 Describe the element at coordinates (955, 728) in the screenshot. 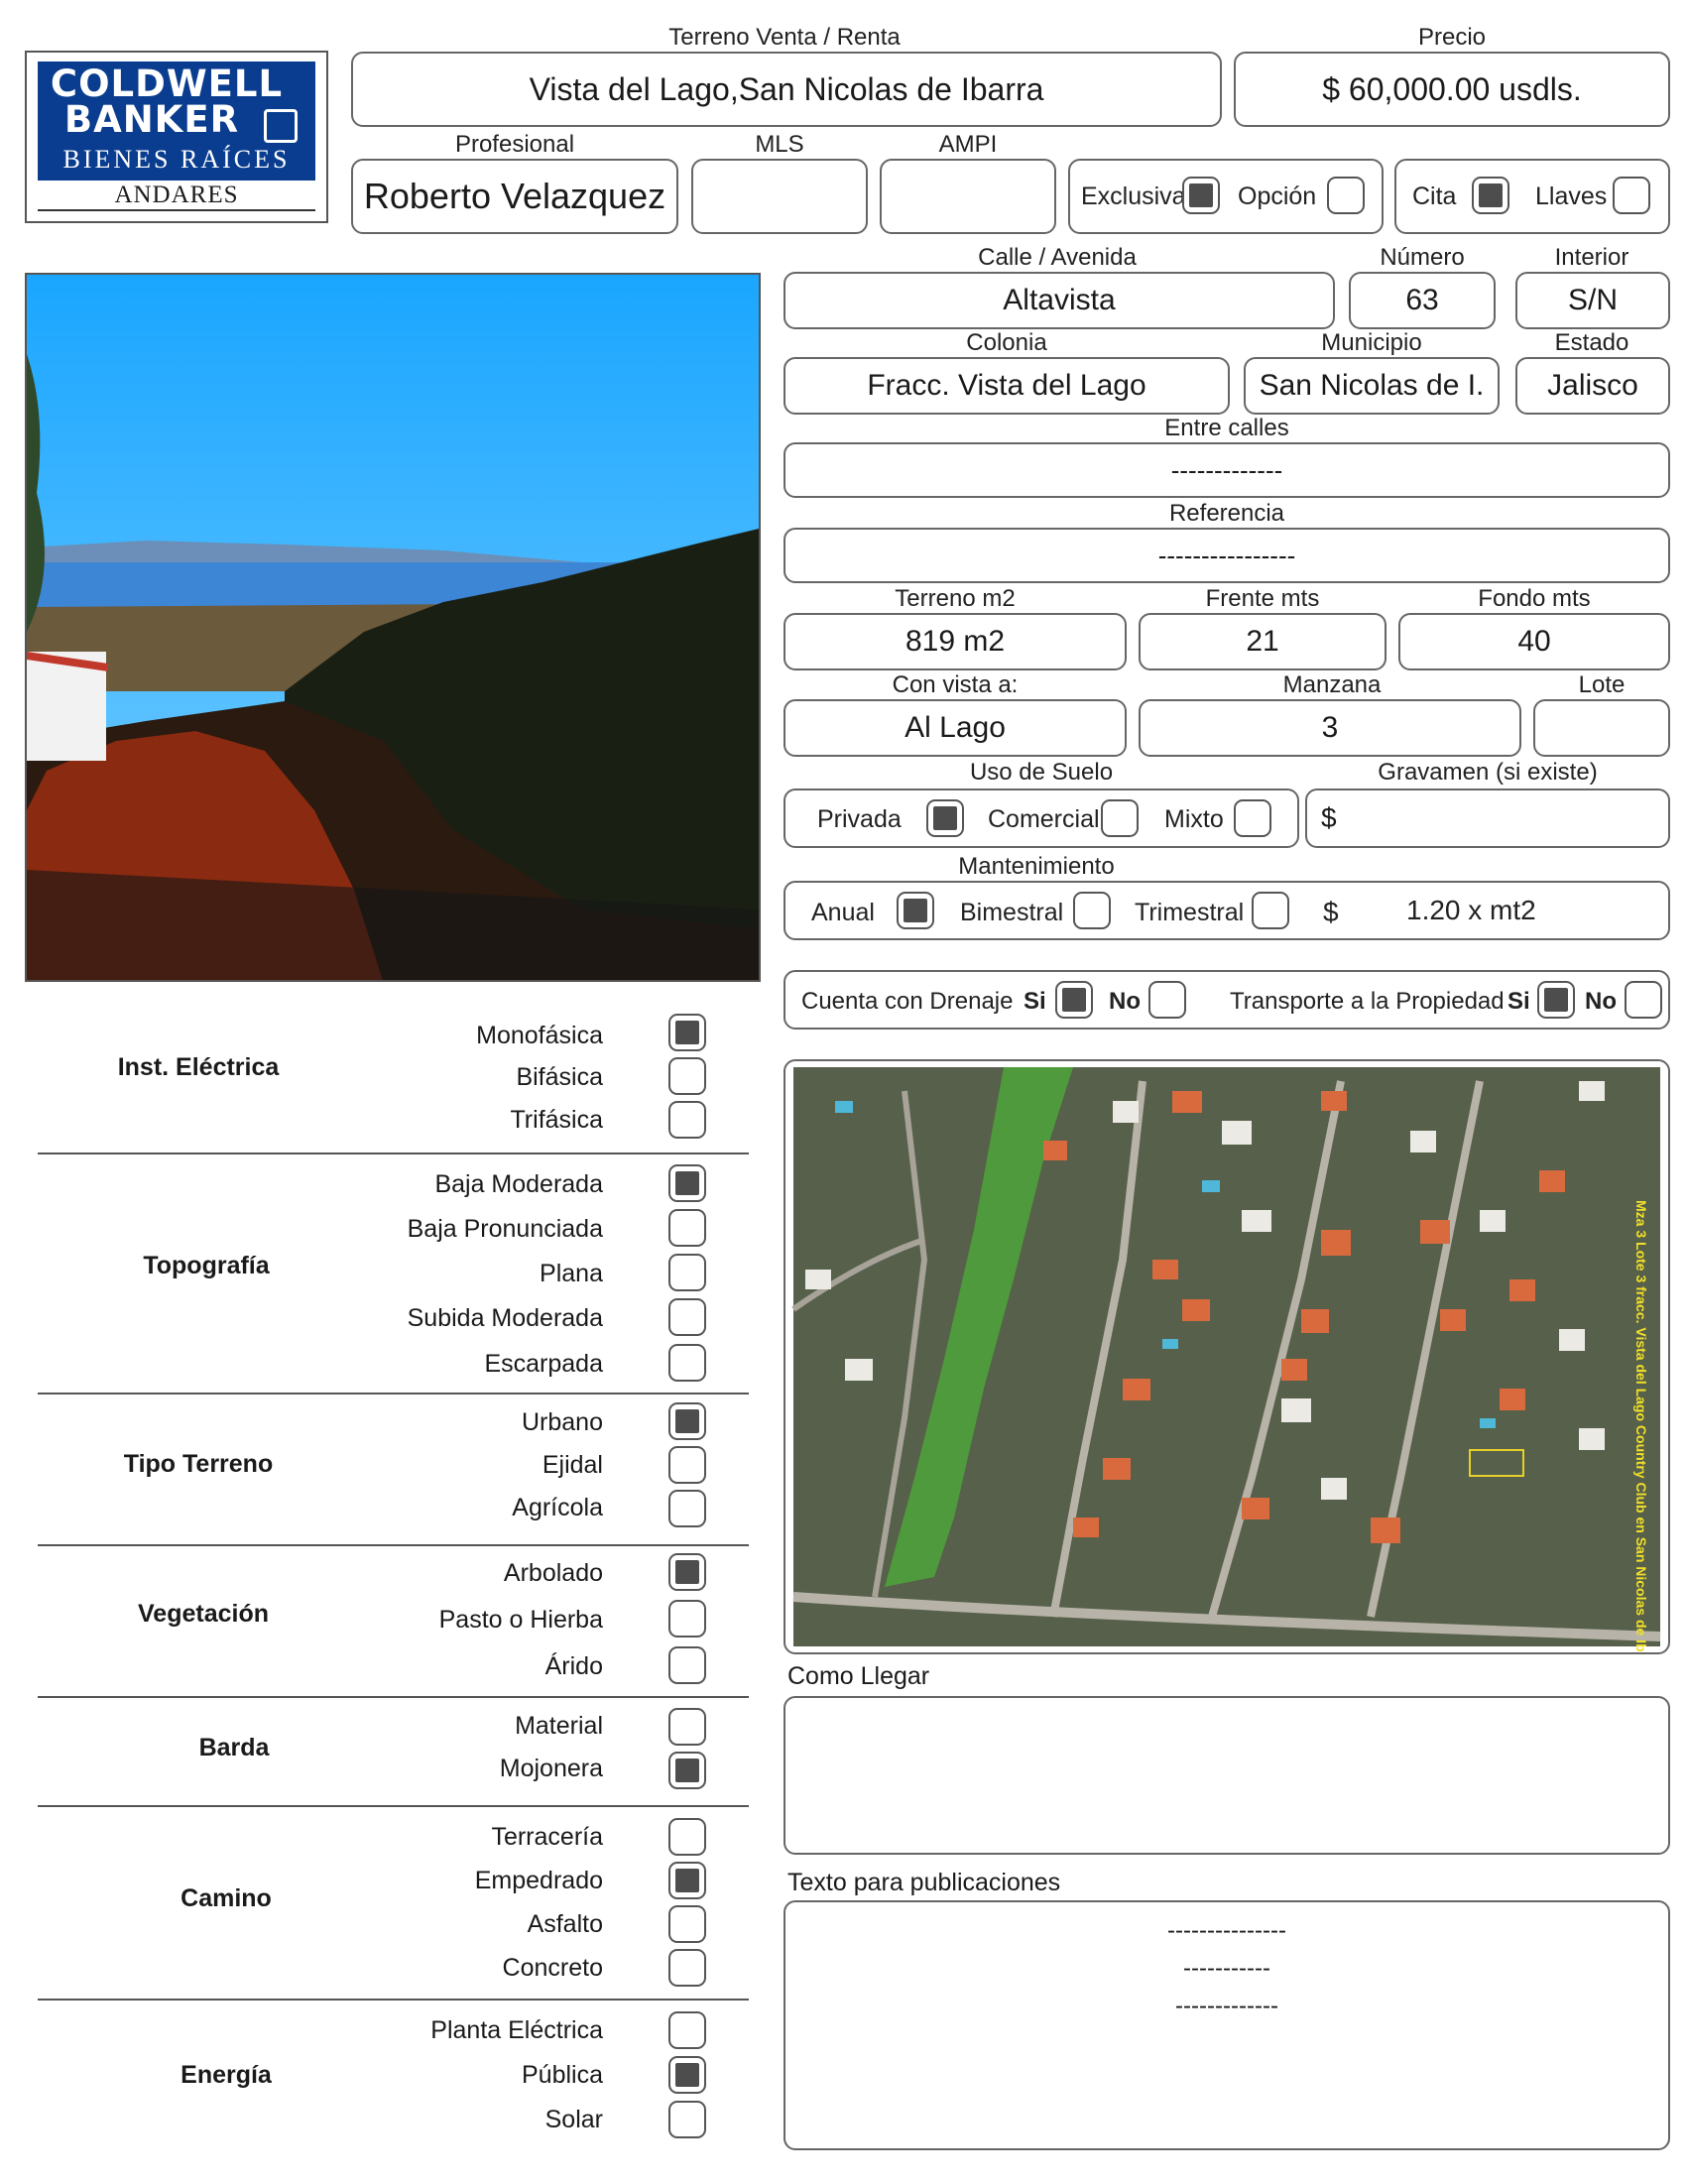

I see `vista-field: Al Lago` at that location.